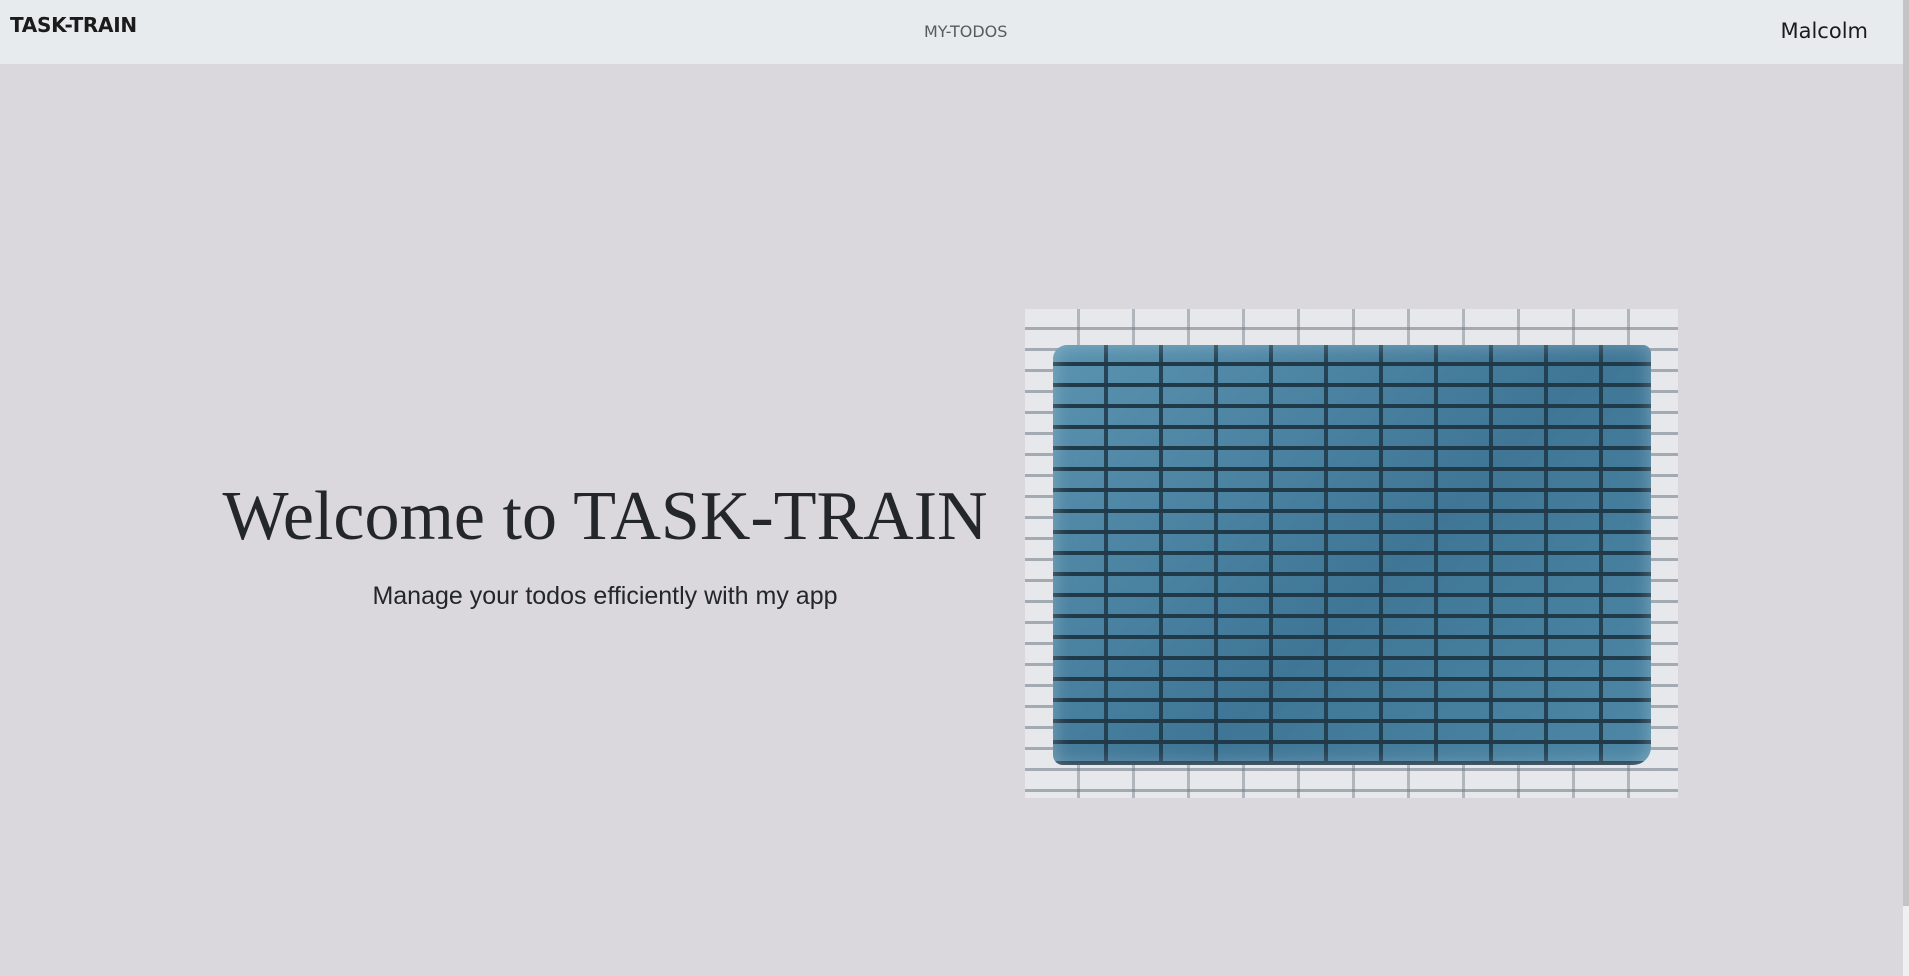  I want to click on brand-logo-link: TASK-TRAIN, so click(73, 25).